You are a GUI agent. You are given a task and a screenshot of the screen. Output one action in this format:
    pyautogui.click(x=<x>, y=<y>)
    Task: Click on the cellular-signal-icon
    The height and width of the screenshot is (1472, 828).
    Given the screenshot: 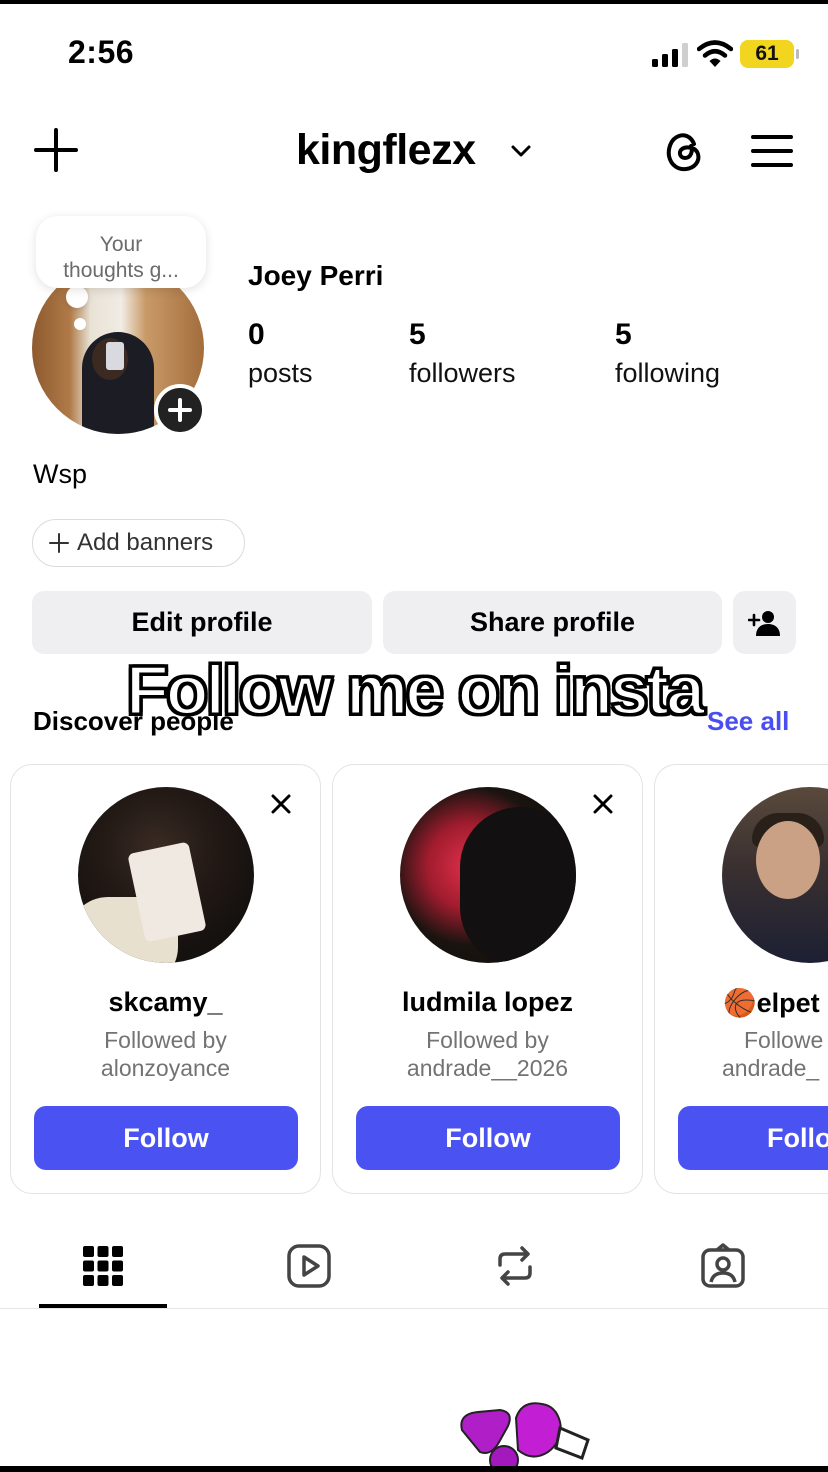 What is the action you would take?
    pyautogui.click(x=670, y=55)
    